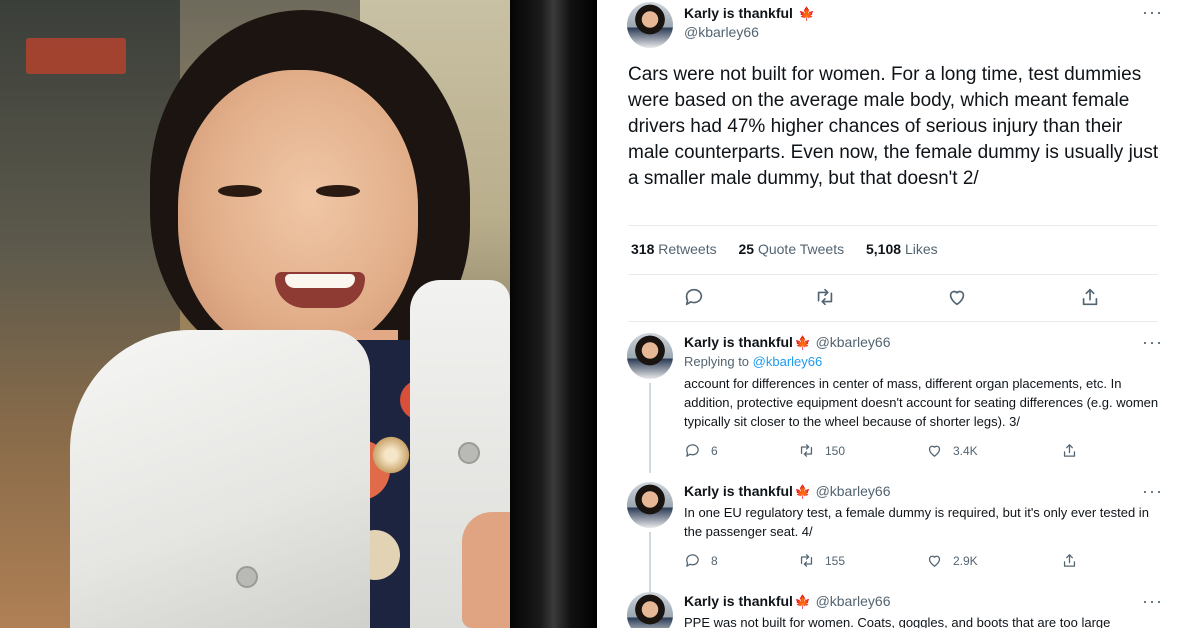  I want to click on photo-background-sign, so click(76, 56).